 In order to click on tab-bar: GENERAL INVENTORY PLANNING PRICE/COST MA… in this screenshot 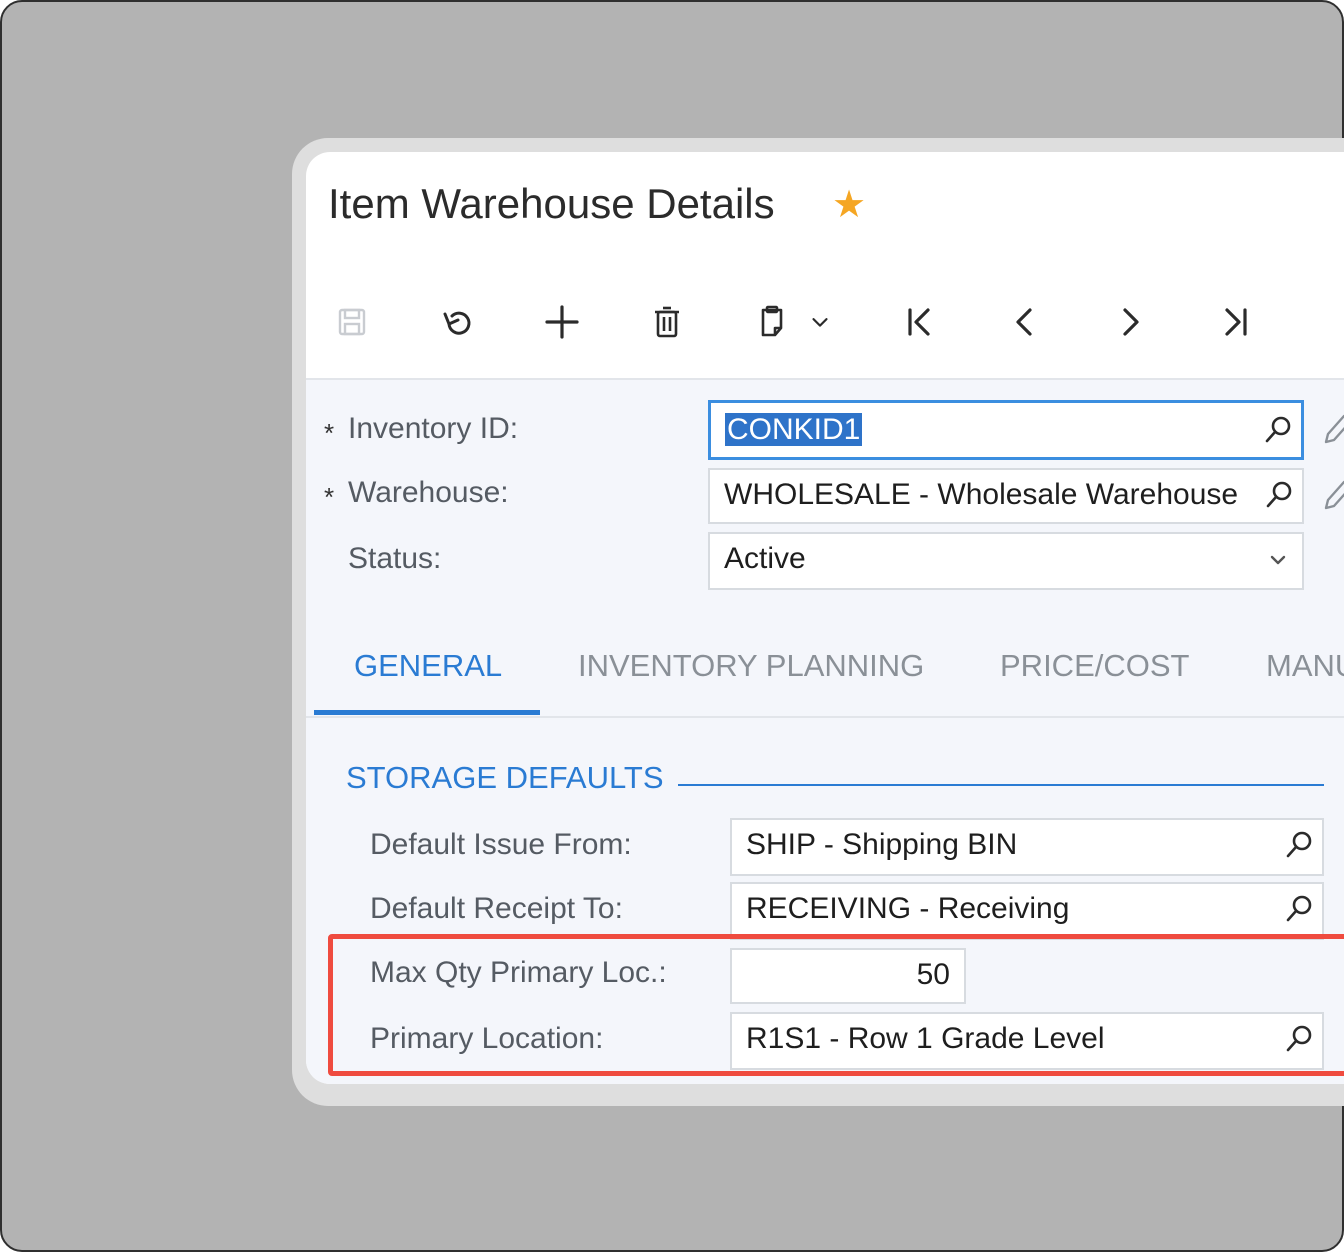, I will do `click(825, 677)`.